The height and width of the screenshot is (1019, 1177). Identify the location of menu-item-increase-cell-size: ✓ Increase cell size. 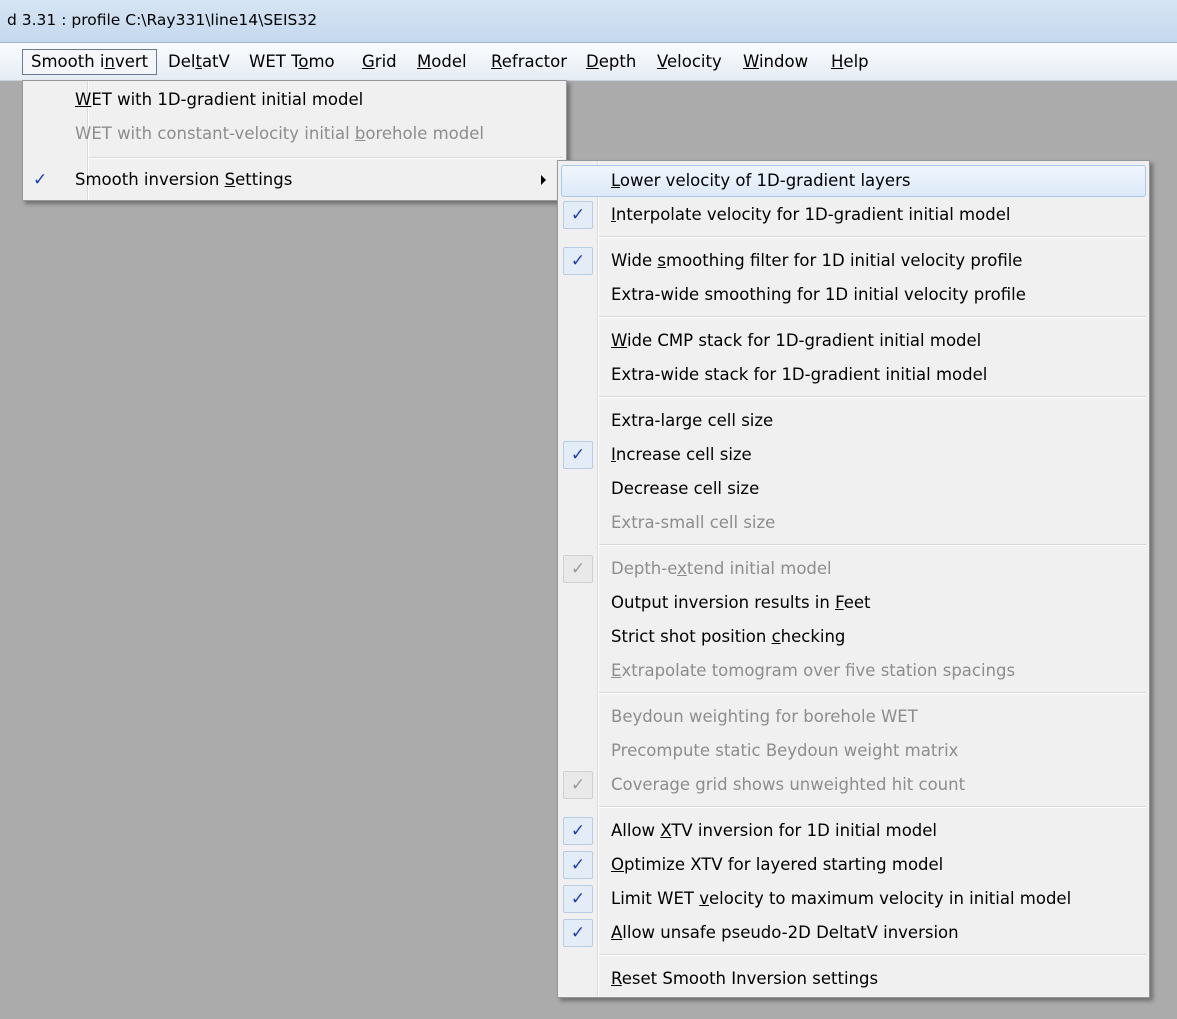
(853, 455).